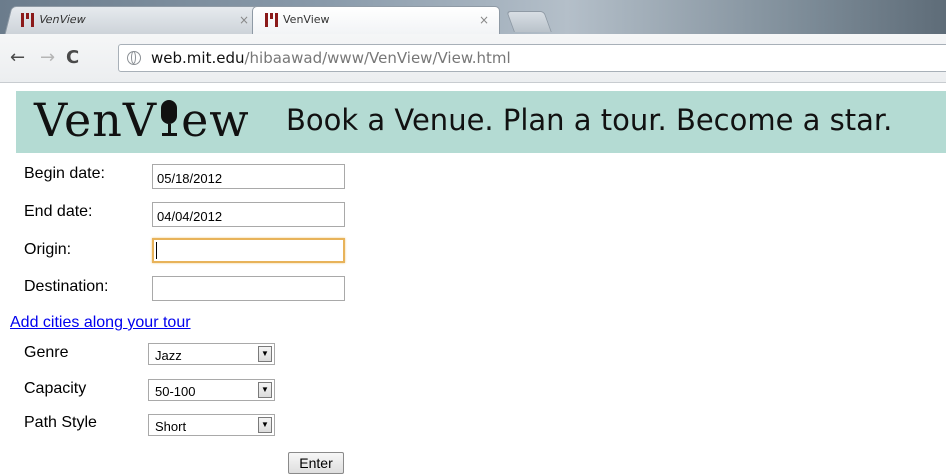 The height and width of the screenshot is (474, 946). Describe the element at coordinates (316, 463) in the screenshot. I see `enter-button: Enter` at that location.